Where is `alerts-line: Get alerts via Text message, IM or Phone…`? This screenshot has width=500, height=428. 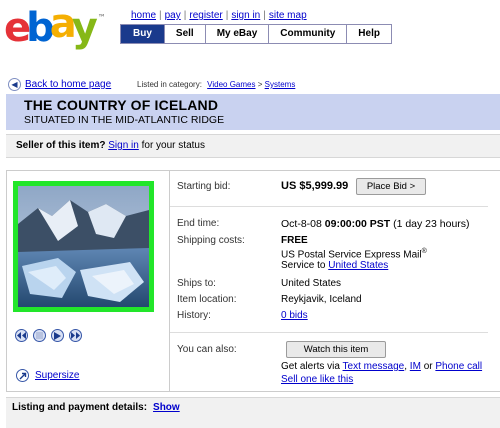
alerts-line: Get alerts via Text message, IM or Phone… is located at coordinates (382, 366).